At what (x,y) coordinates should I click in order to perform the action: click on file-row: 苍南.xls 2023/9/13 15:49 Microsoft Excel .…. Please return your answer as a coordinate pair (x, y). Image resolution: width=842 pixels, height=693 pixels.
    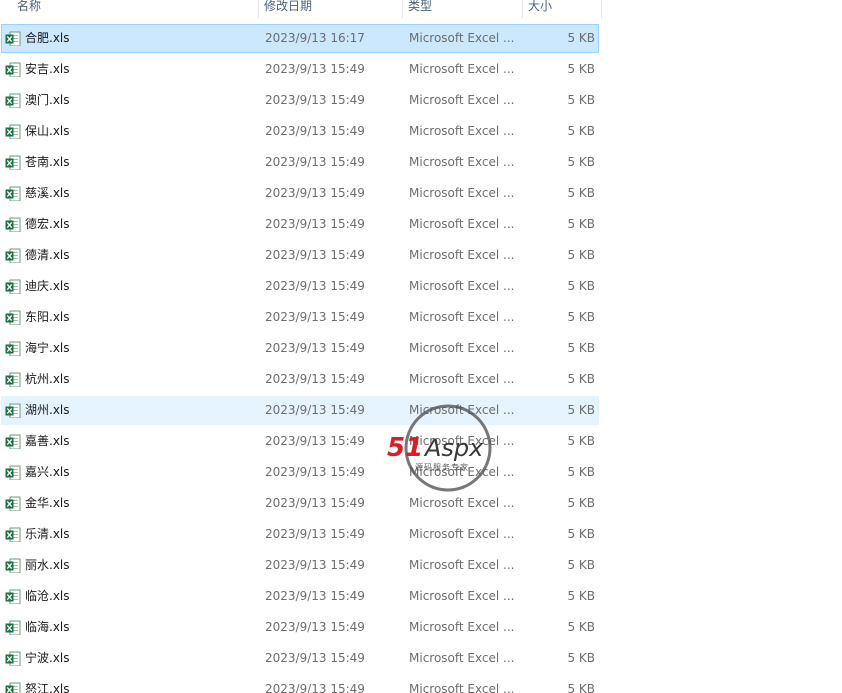
    Looking at the image, I should click on (300, 162).